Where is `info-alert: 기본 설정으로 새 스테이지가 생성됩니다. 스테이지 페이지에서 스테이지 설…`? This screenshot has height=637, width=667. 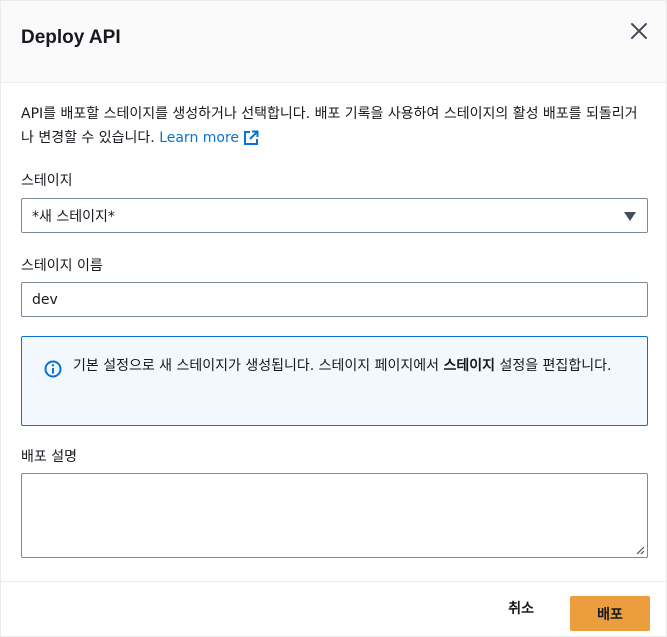 info-alert: 기본 설정으로 새 스테이지가 생성됩니다. 스테이지 페이지에서 스테이지 설… is located at coordinates (334, 381).